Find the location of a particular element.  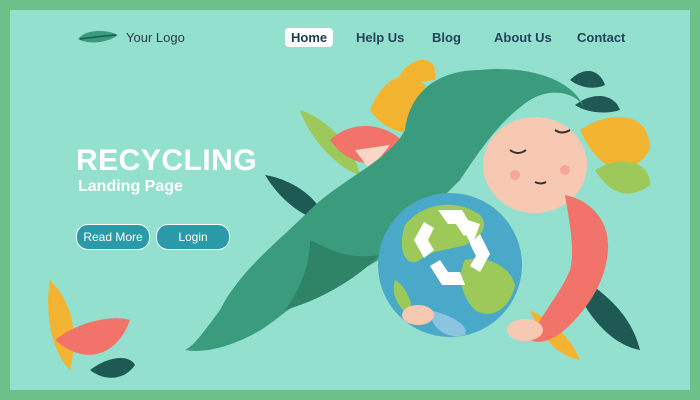

read-more-button: Read More is located at coordinates (113, 237).